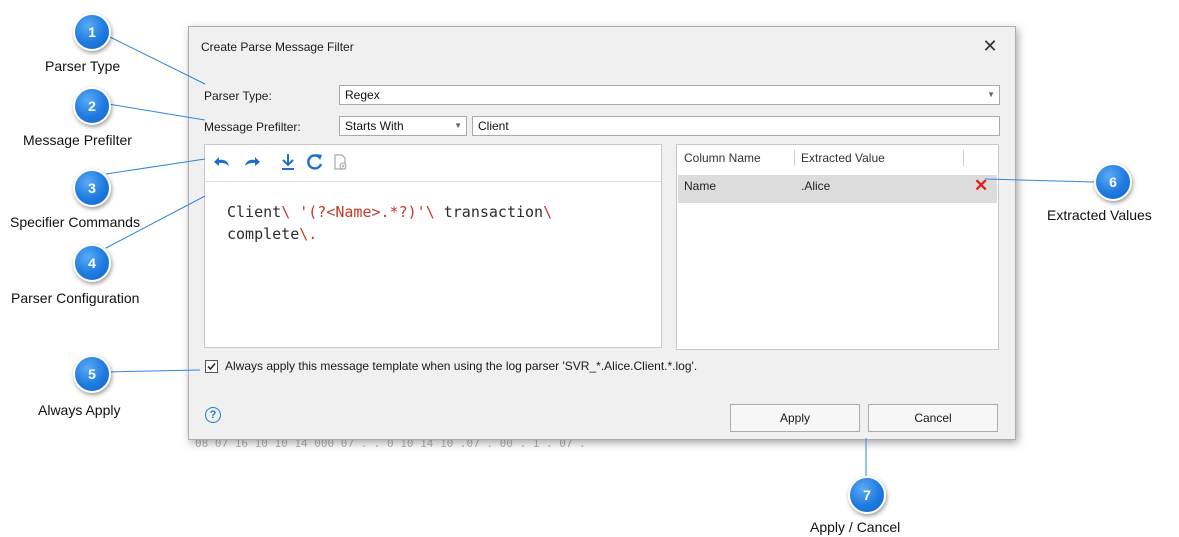  Describe the element at coordinates (92, 32) in the screenshot. I see `callout-badge-1: 1` at that location.